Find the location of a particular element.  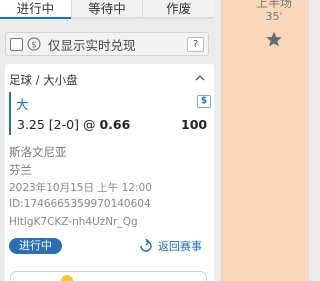

return-to-match-link: 返回赛事 is located at coordinates (170, 246).